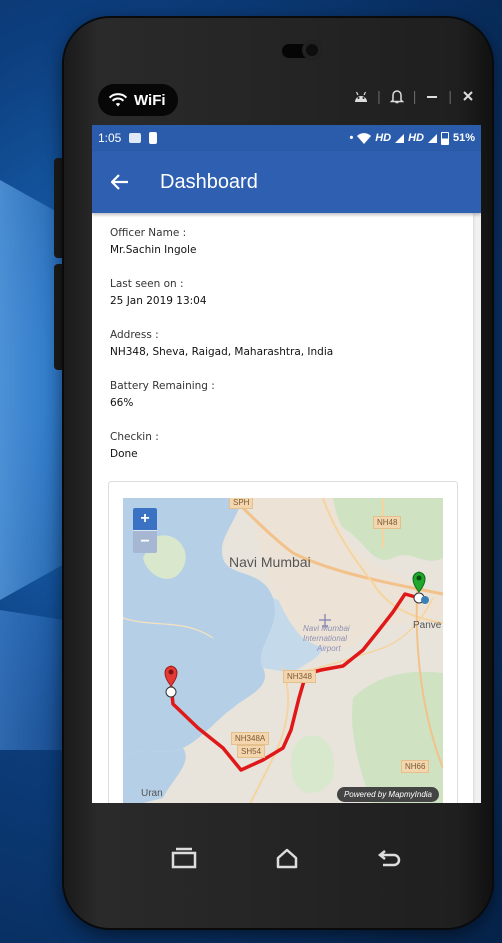 The image size is (502, 943). I want to click on network-type-2: HD, so click(416, 138).